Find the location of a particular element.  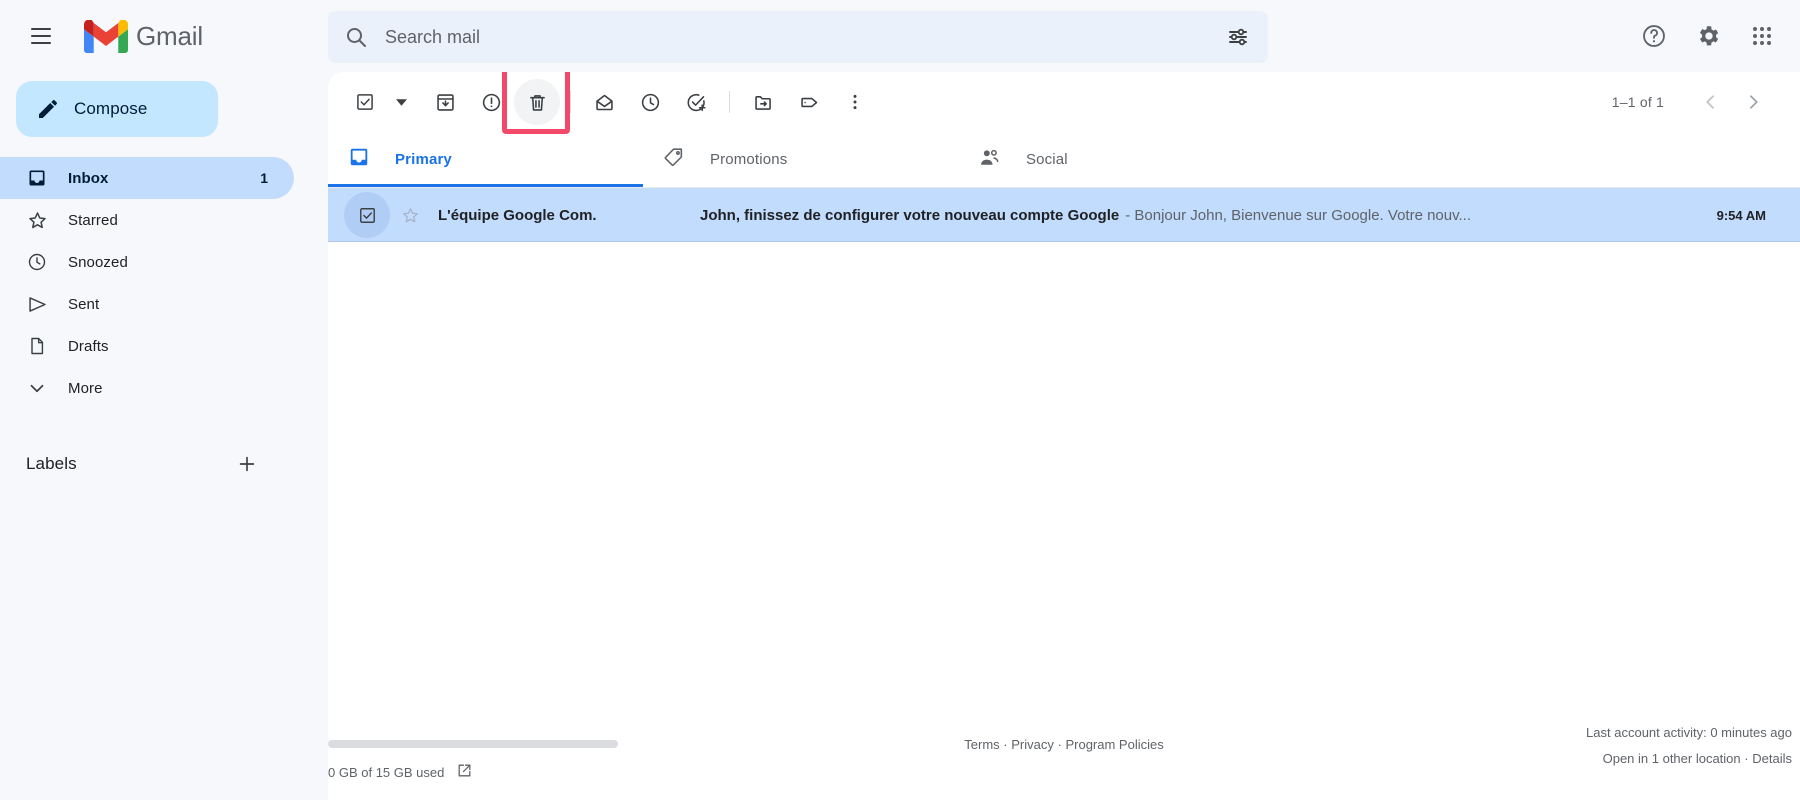

google-apps-grid-icon is located at coordinates (1762, 36).